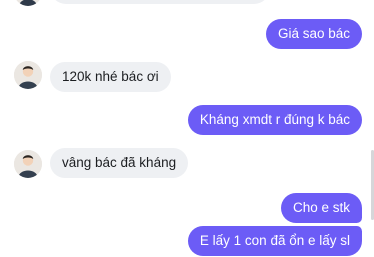 The width and height of the screenshot is (374, 257). I want to click on message-bubble-outgoing: Kháng xmdt r đúng k bác, so click(274, 120).